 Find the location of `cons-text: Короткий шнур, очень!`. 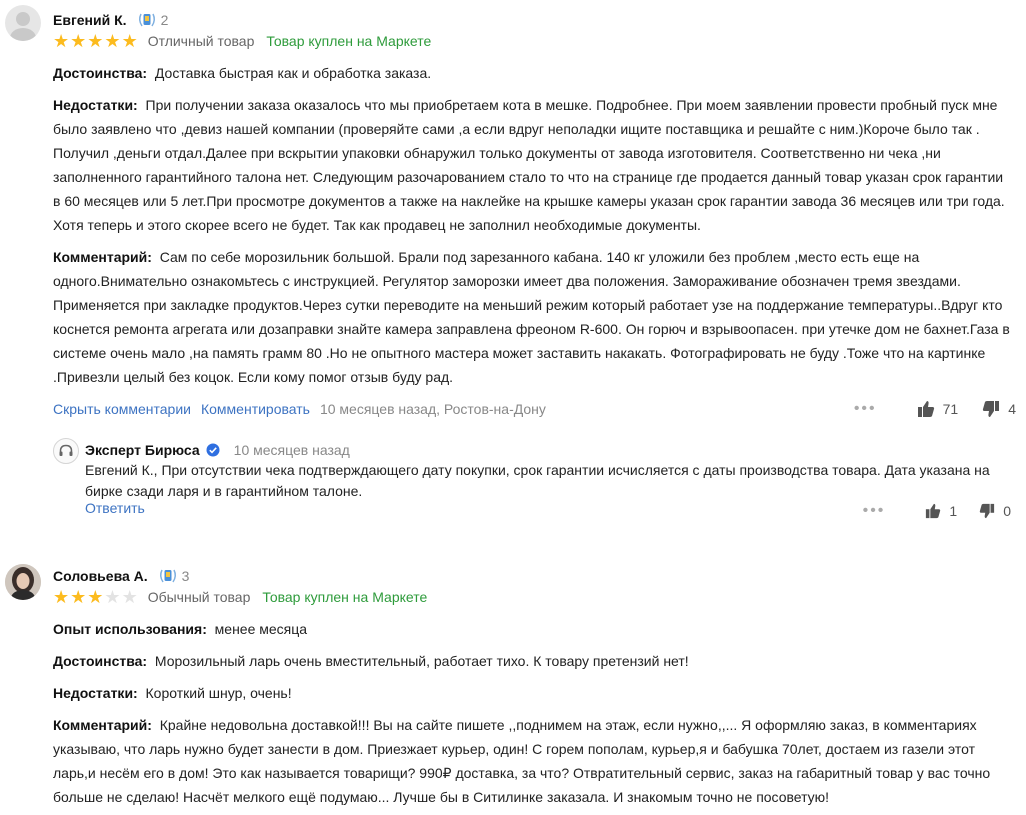

cons-text: Короткий шнур, очень! is located at coordinates (218, 693).